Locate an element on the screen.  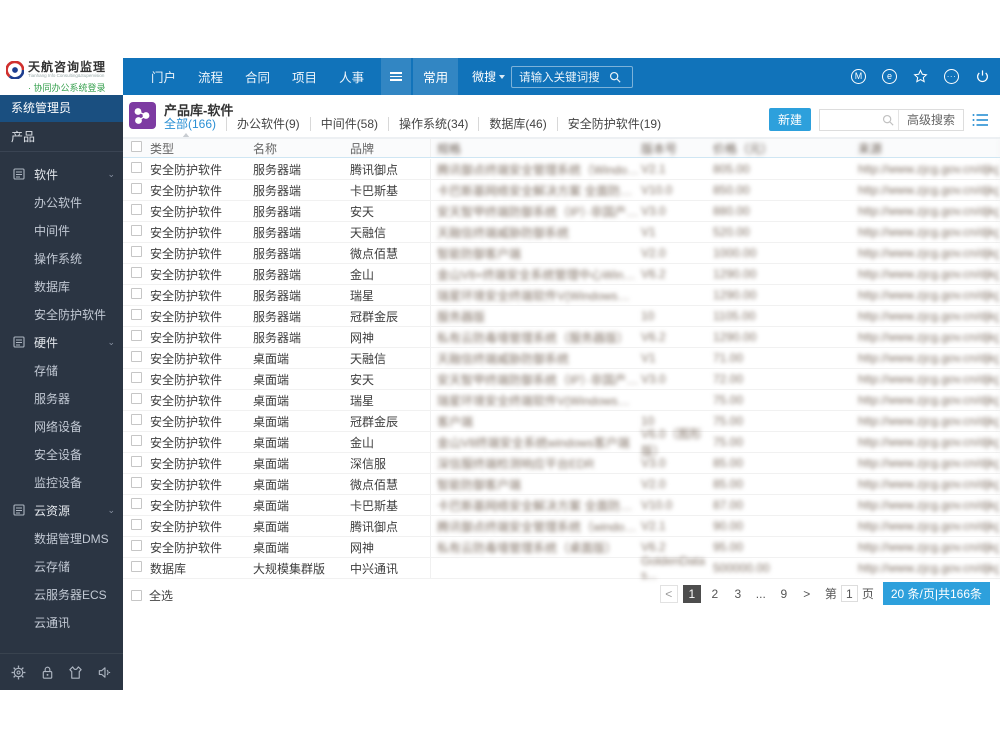
select-all-checkbox is located at coordinates (136, 595).